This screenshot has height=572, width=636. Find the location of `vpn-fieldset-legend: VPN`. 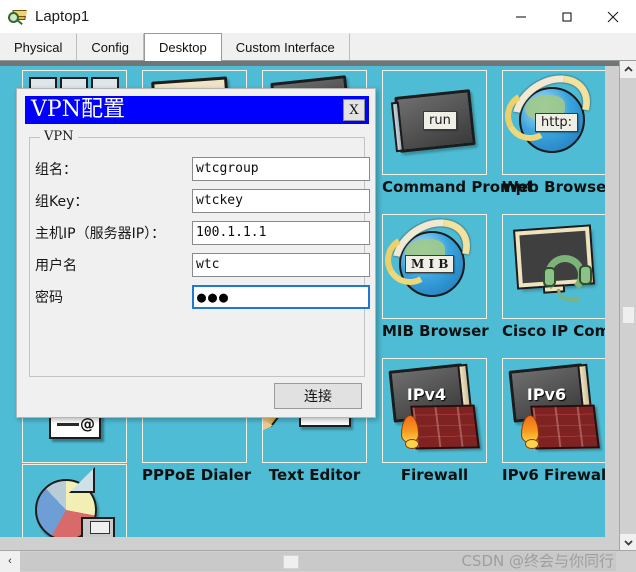

vpn-fieldset-legend: VPN is located at coordinates (59, 136).